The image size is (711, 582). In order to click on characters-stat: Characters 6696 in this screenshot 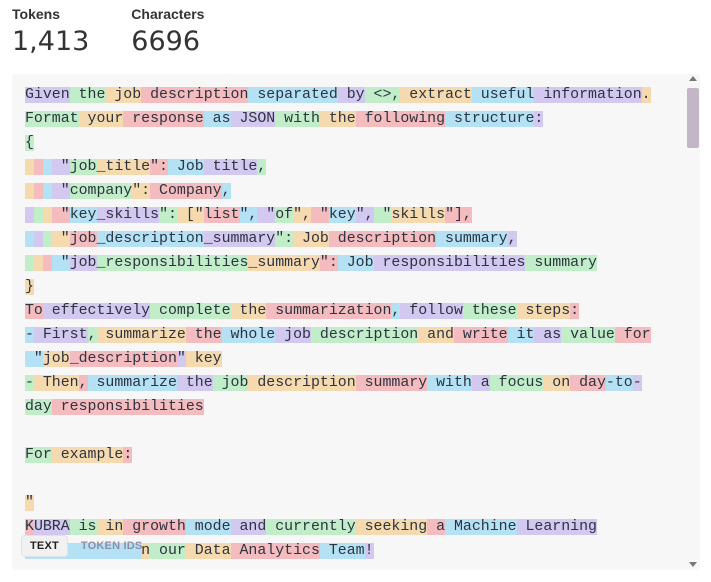, I will do `click(167, 31)`.